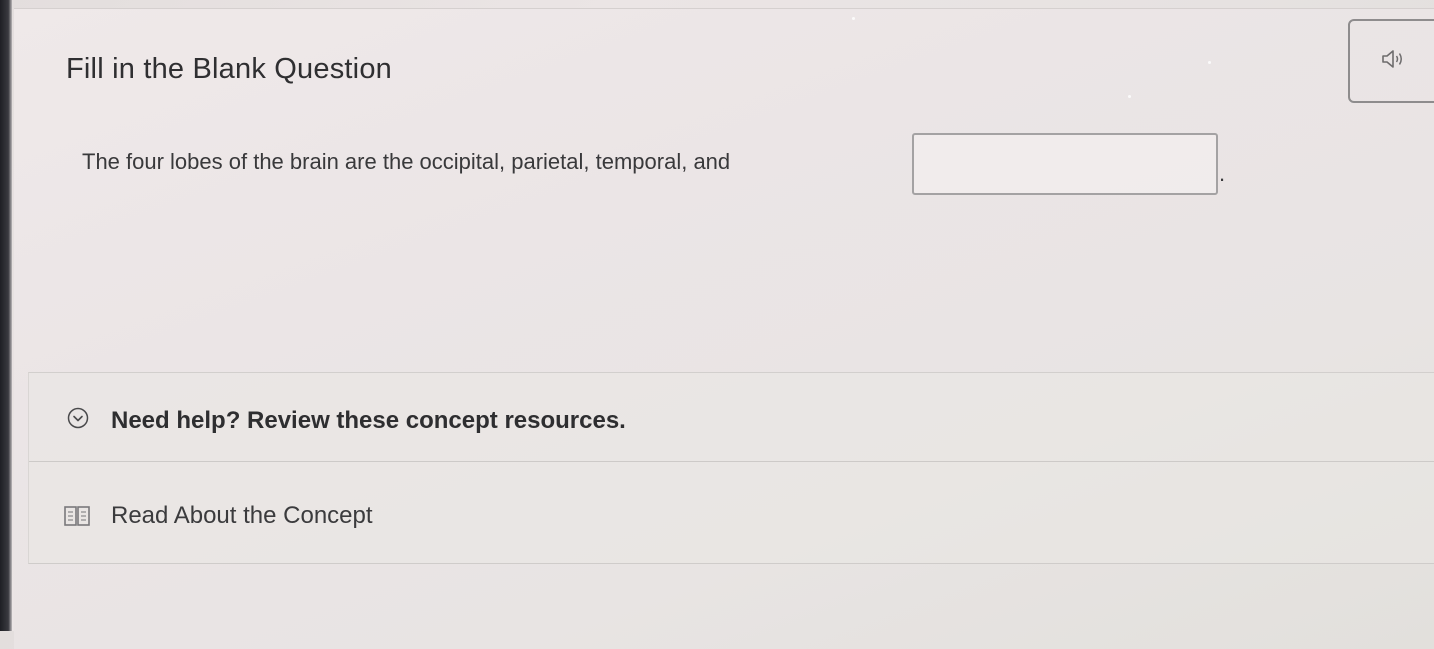 The height and width of the screenshot is (649, 1434). Describe the element at coordinates (1065, 164) in the screenshot. I see `answer-blank-input` at that location.